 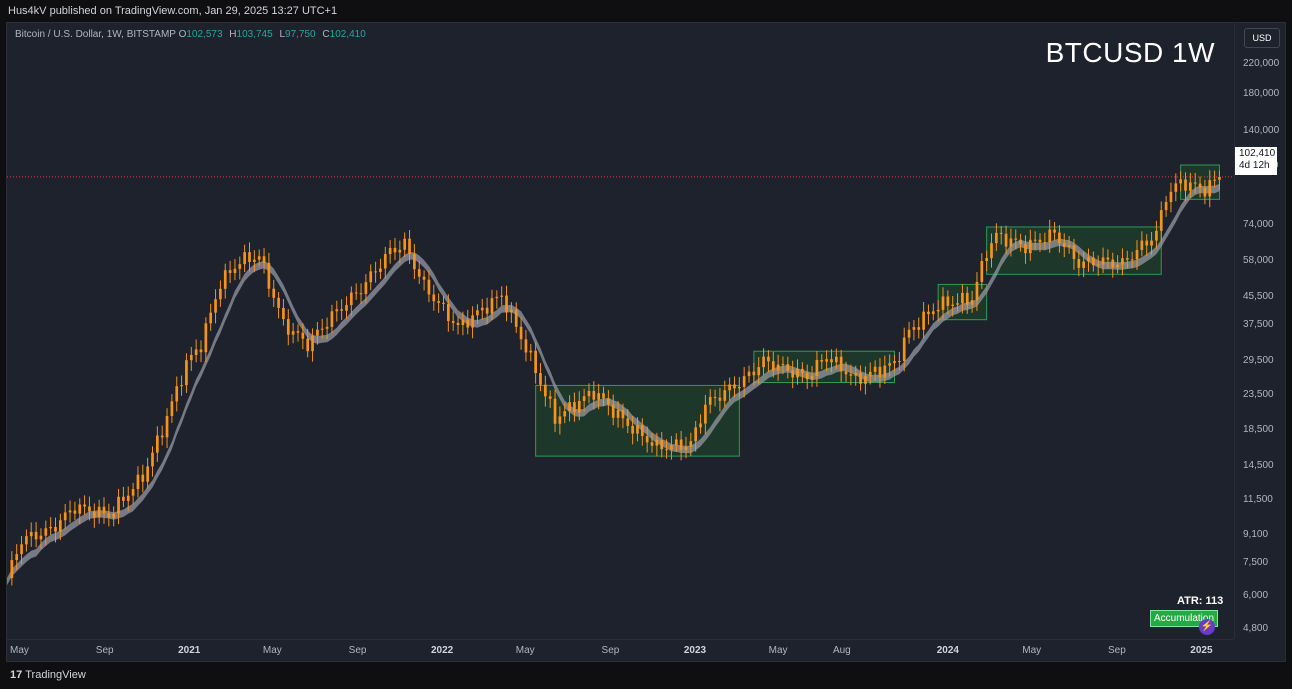 I want to click on price-tick-label: 23,500, so click(x=1258, y=394).